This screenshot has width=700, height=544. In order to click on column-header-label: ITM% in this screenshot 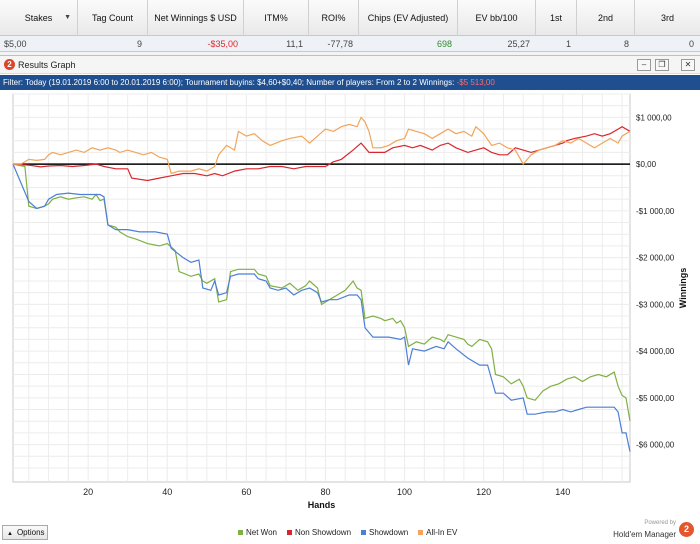, I will do `click(276, 18)`.